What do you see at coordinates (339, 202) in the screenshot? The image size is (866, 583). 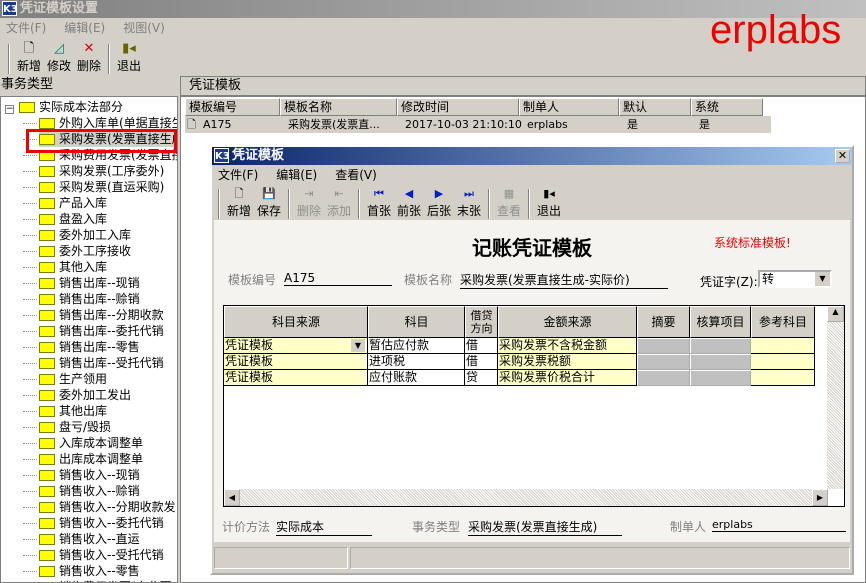 I see `add-row-button: ⇤ 添加` at bounding box center [339, 202].